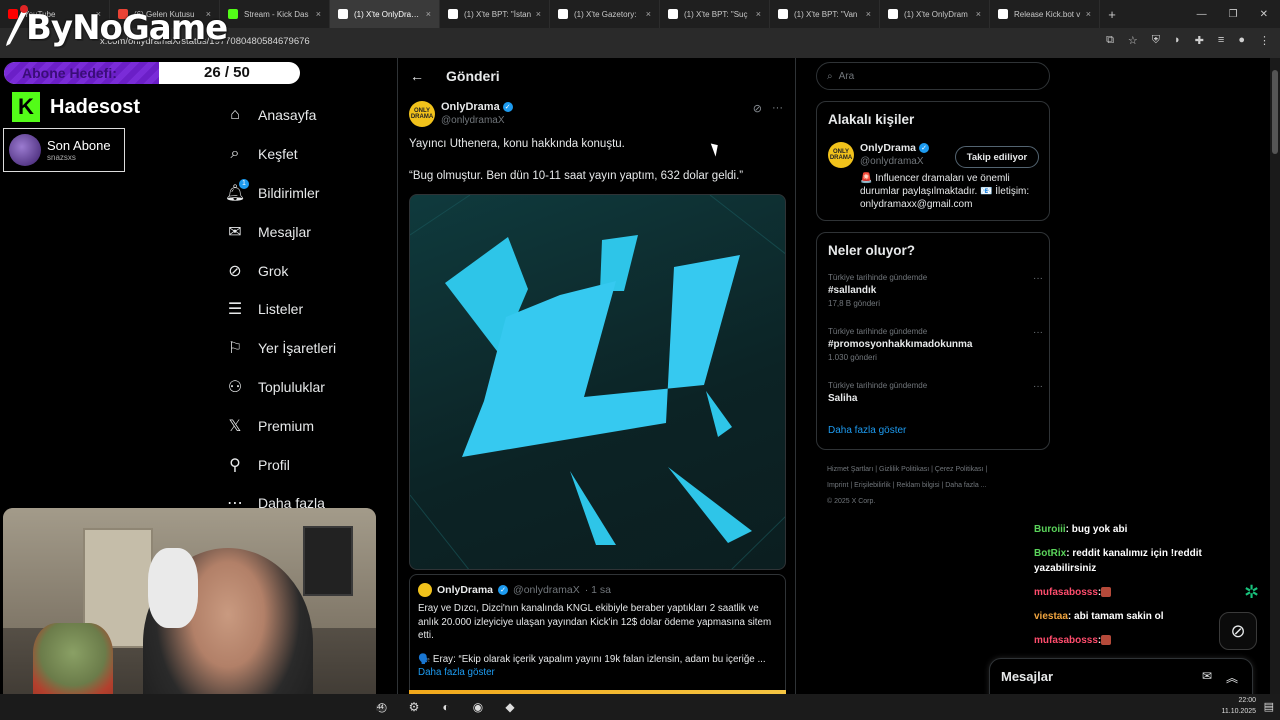 Image resolution: width=1280 pixels, height=720 pixels. I want to click on chat-username: Buroiii, so click(1050, 529).